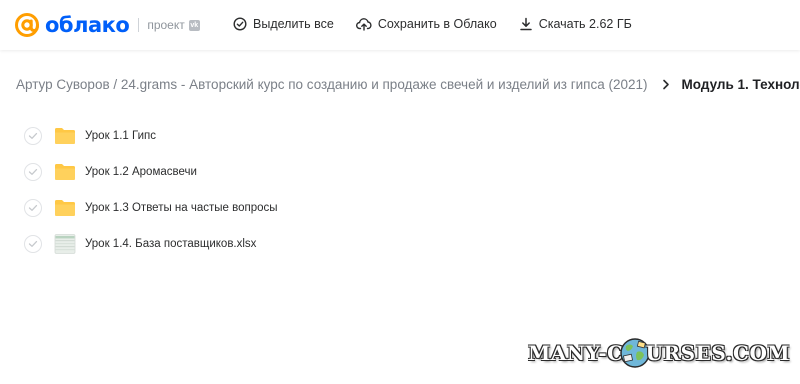 This screenshot has width=800, height=384. Describe the element at coordinates (27, 25) in the screenshot. I see `at-logo-icon` at that location.